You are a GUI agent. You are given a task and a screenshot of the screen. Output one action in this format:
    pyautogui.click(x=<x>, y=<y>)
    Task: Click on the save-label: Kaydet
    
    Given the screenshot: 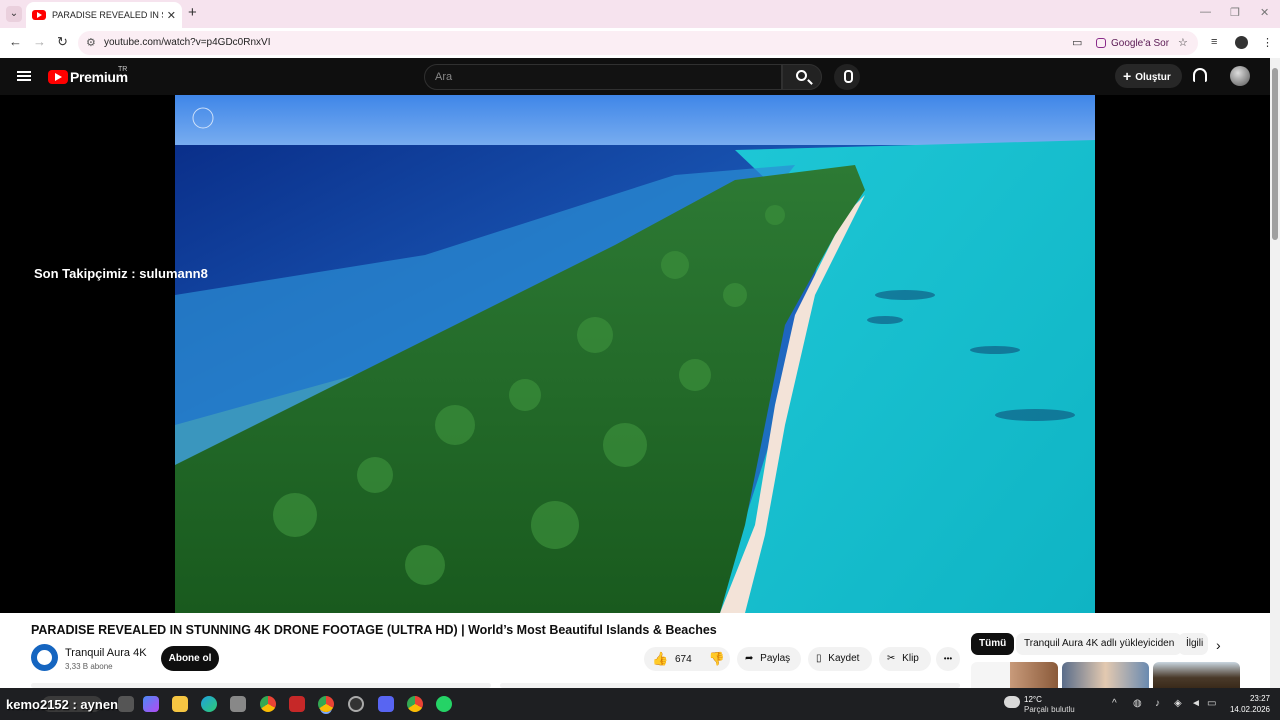 What is the action you would take?
    pyautogui.click(x=844, y=658)
    